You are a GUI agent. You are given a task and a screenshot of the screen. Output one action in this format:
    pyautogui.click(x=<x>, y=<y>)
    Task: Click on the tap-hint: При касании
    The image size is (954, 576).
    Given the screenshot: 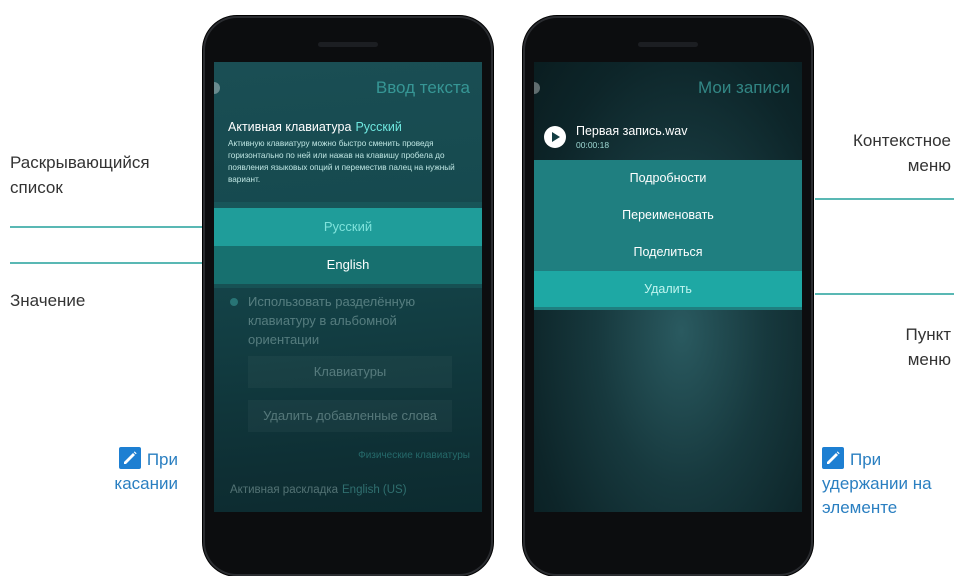 What is the action you would take?
    pyautogui.click(x=138, y=471)
    